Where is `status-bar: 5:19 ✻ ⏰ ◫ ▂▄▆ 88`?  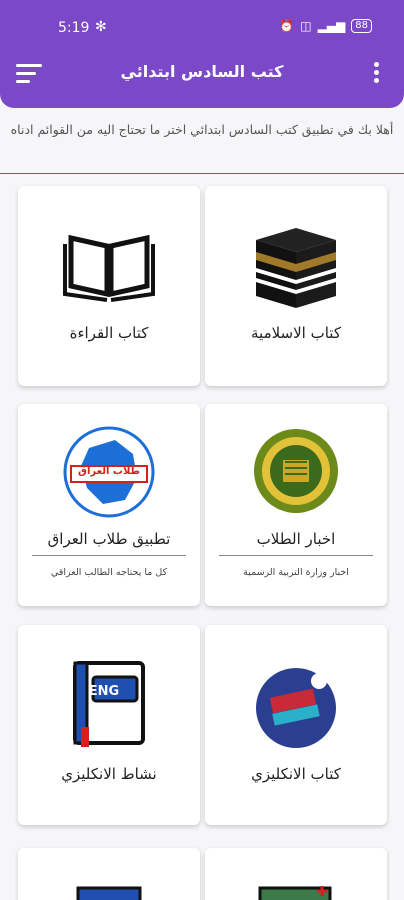 status-bar: 5:19 ✻ ⏰ ◫ ▂▄▆ 88 is located at coordinates (202, 26).